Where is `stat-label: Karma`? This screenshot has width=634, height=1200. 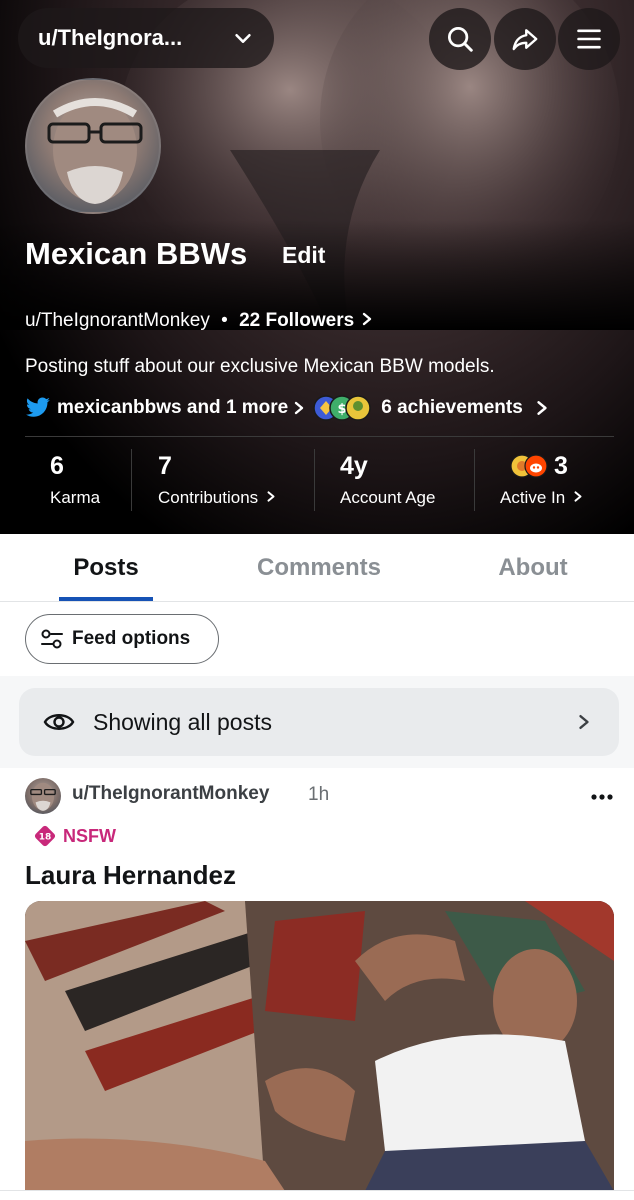 stat-label: Karma is located at coordinates (75, 497).